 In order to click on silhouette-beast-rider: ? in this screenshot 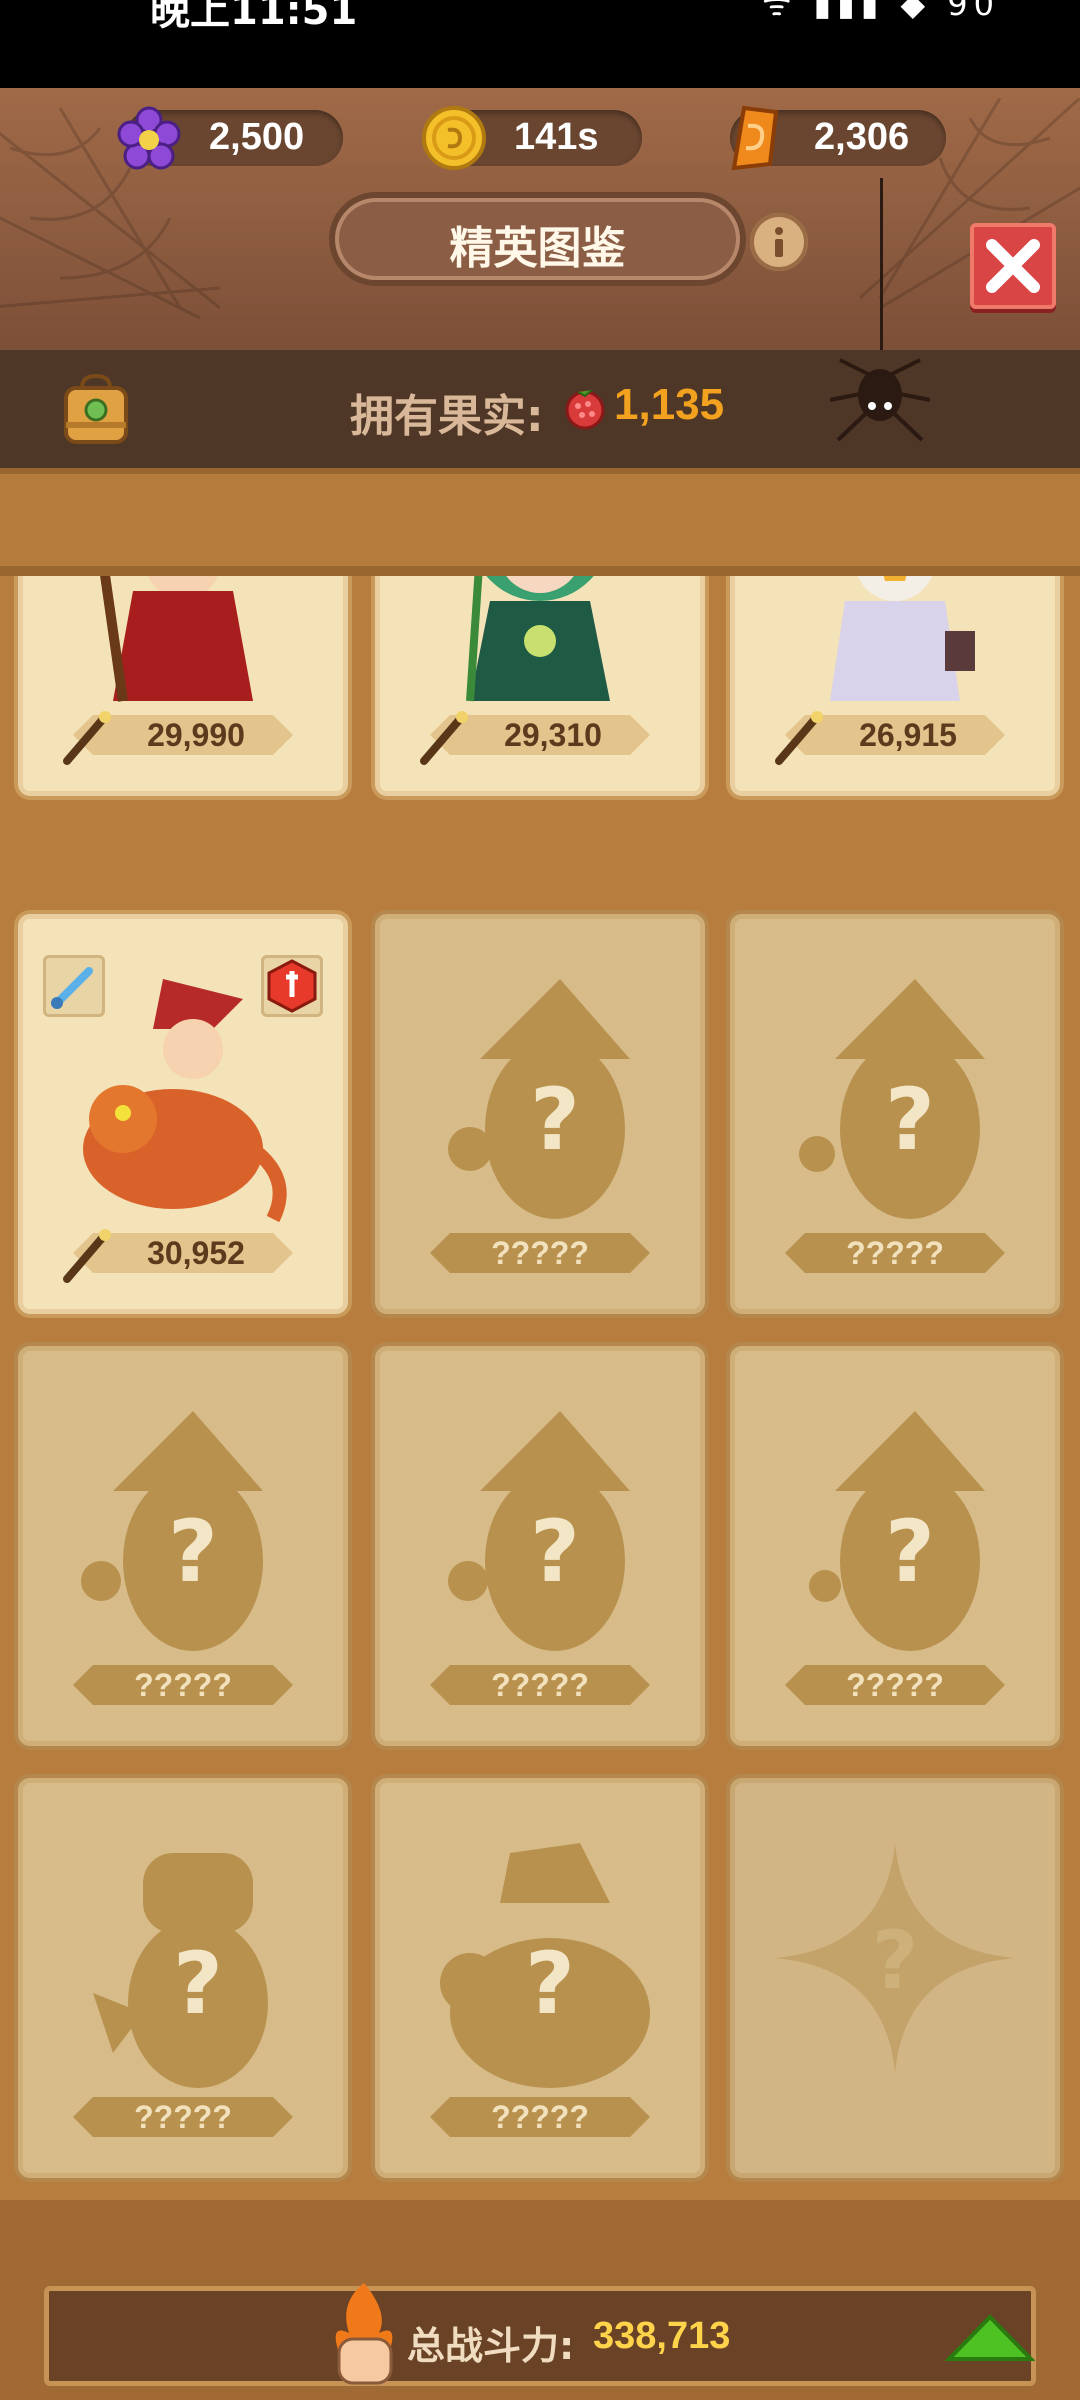, I will do `click(545, 1965)`.